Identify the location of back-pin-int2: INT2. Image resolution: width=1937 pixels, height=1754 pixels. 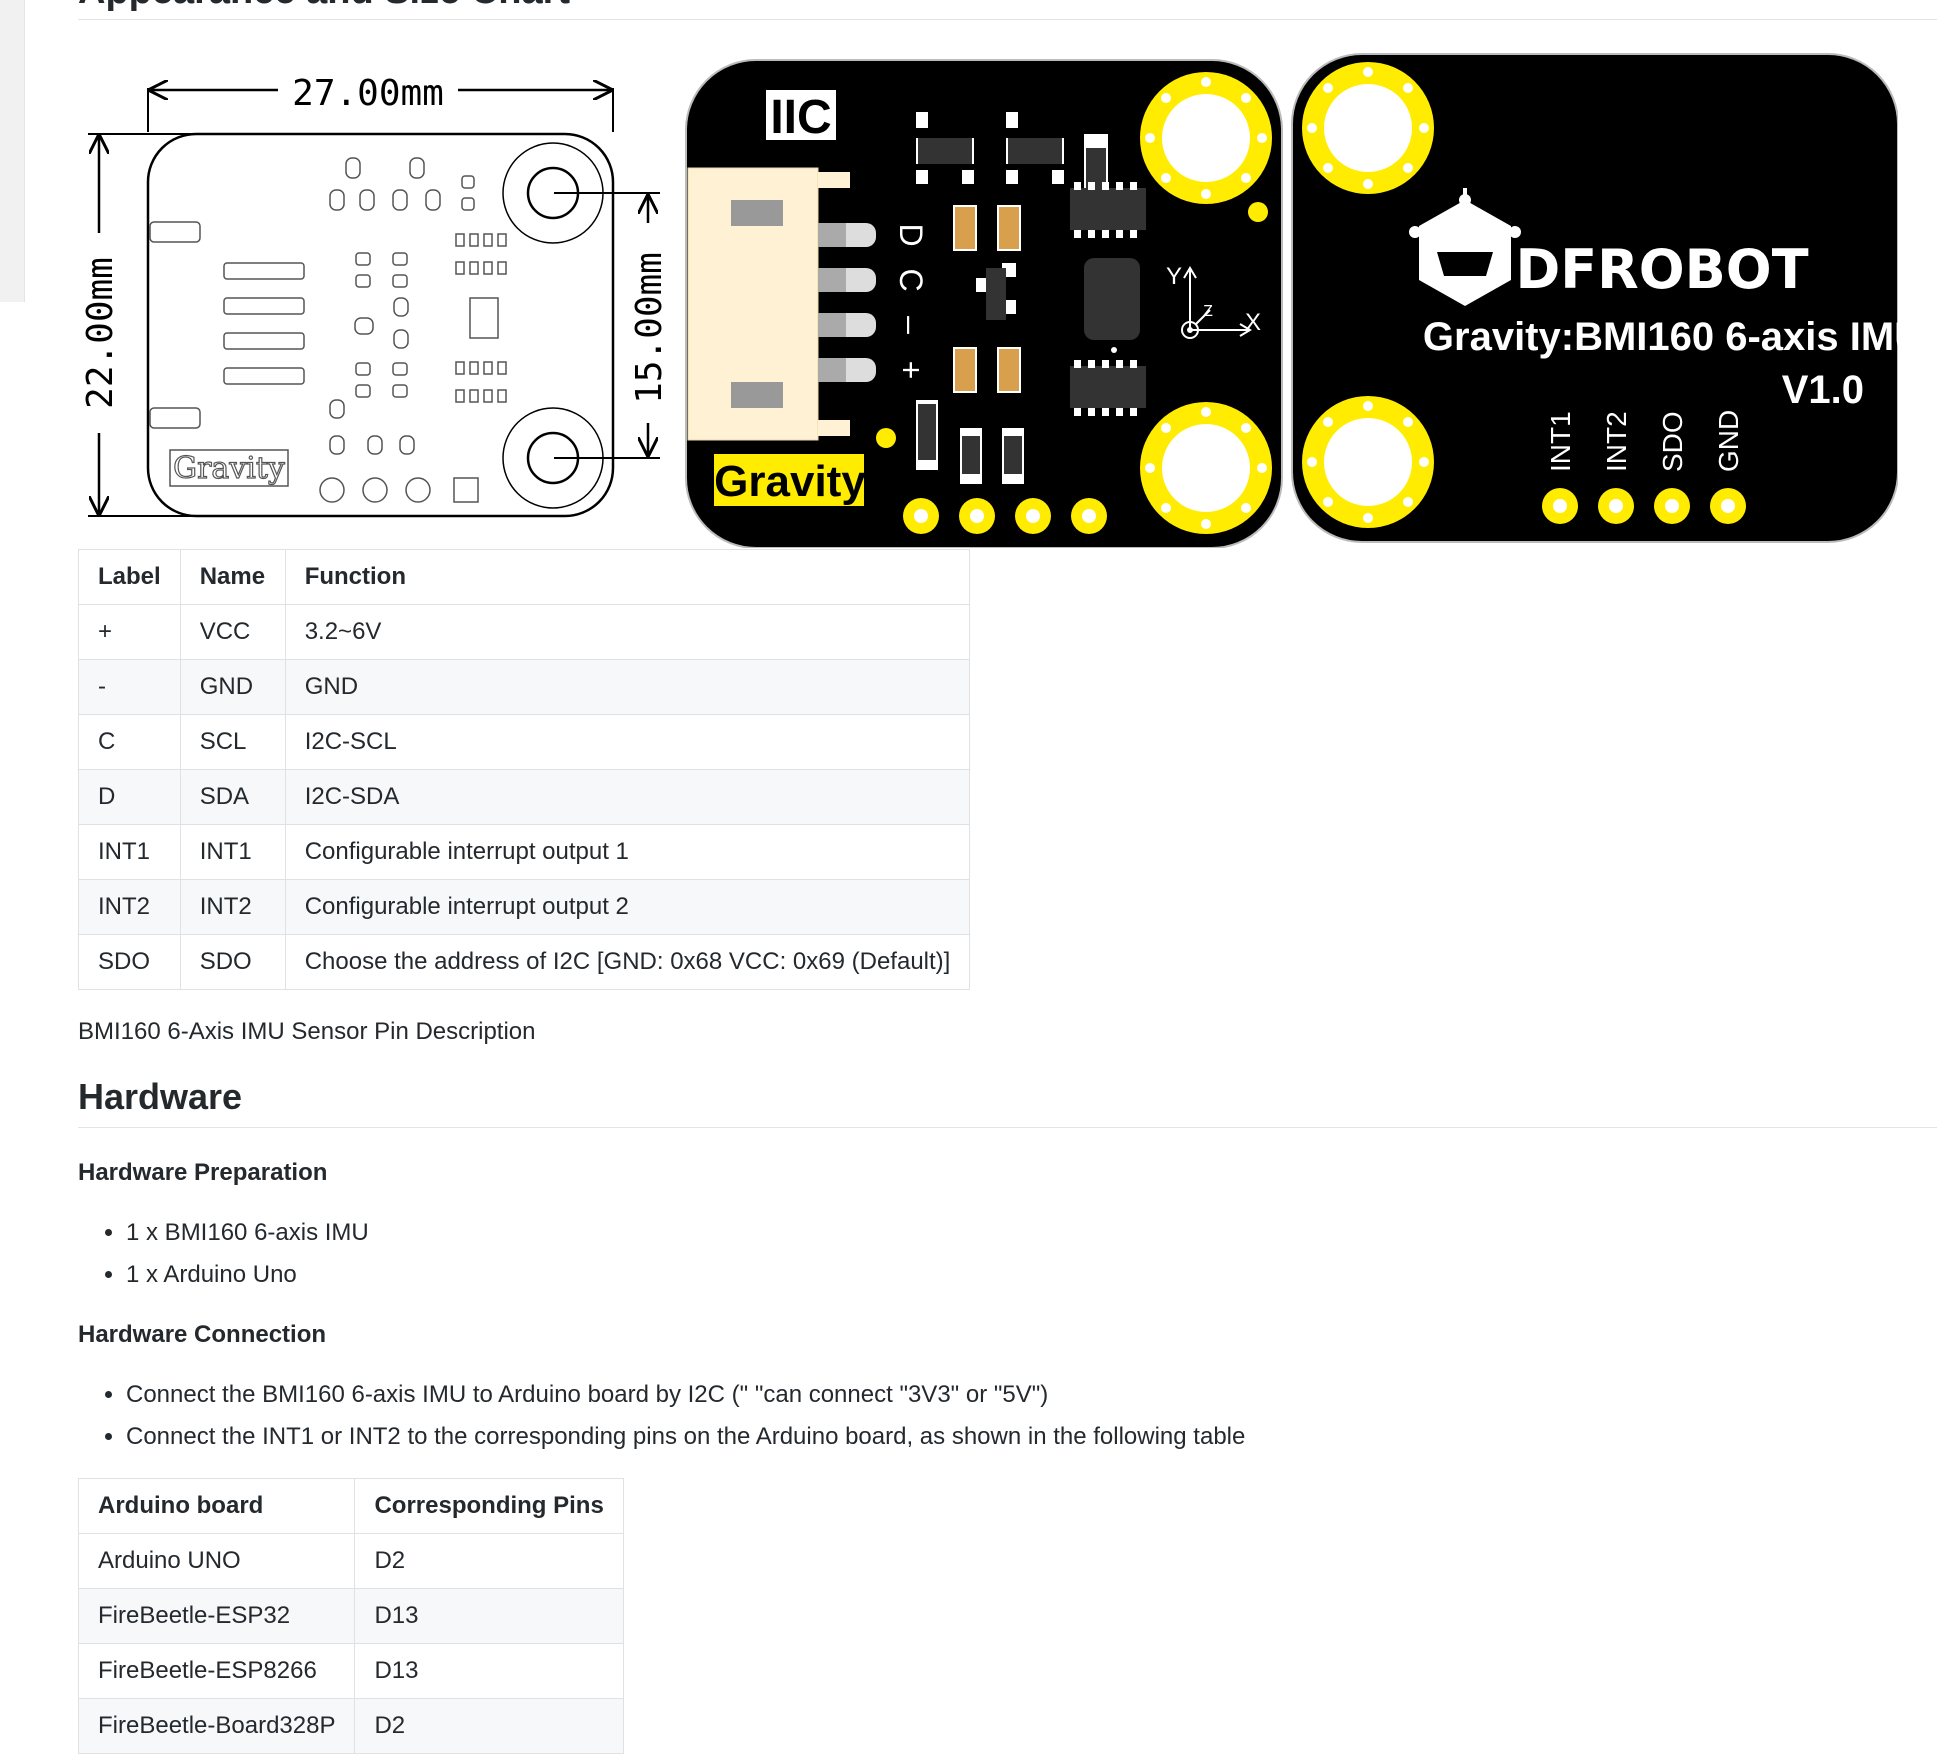
(1616, 441).